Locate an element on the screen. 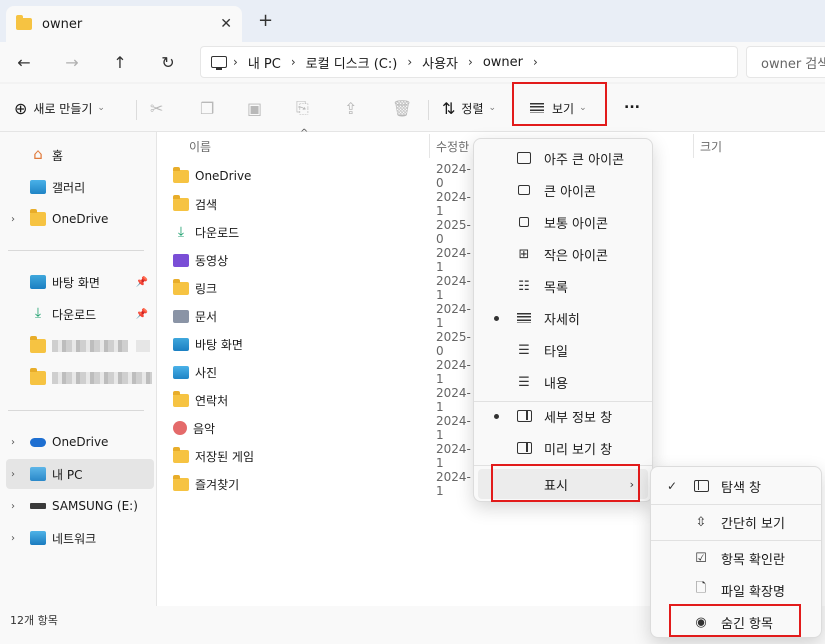 The width and height of the screenshot is (825, 644). menu-item-list: ☷ 목록 is located at coordinates (563, 286).